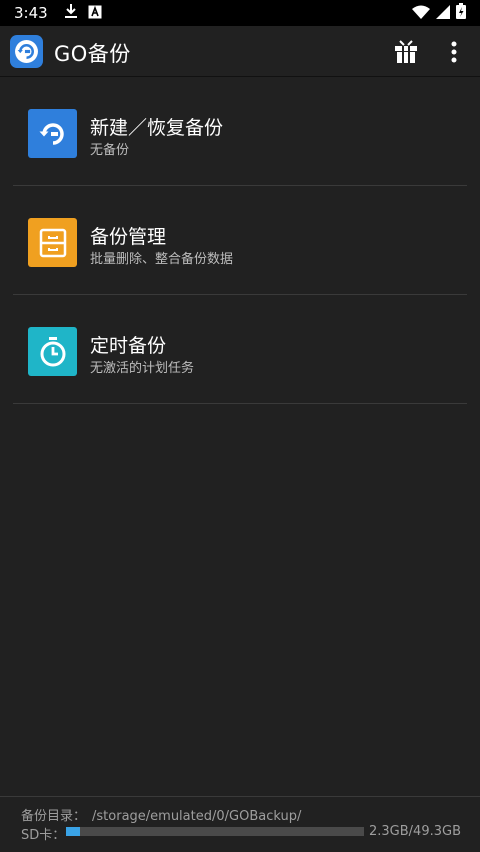 This screenshot has width=480, height=852. What do you see at coordinates (215, 831) in the screenshot?
I see `storage-usage-bar` at bounding box center [215, 831].